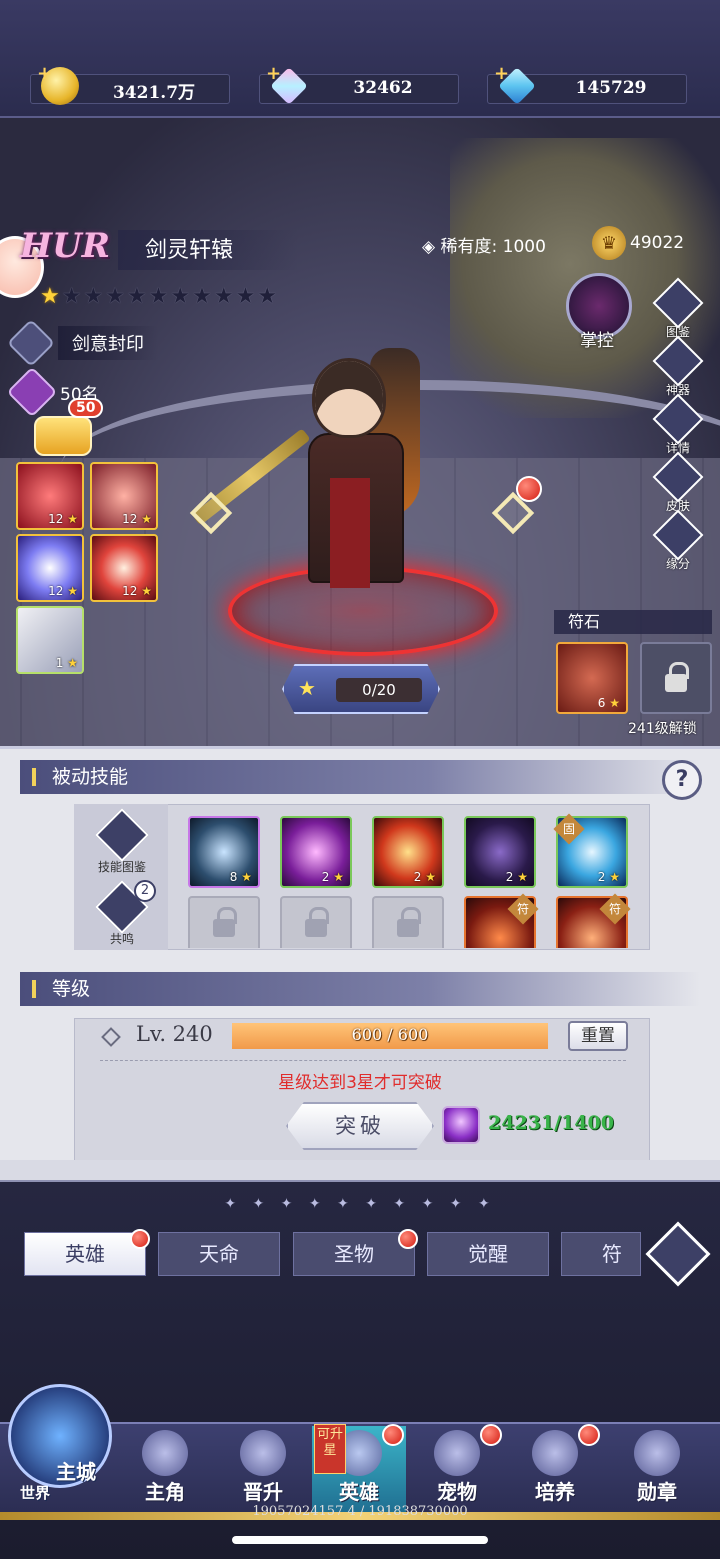 The image size is (720, 1559). Describe the element at coordinates (657, 1492) in the screenshot. I see `nav-label: 勋章` at that location.